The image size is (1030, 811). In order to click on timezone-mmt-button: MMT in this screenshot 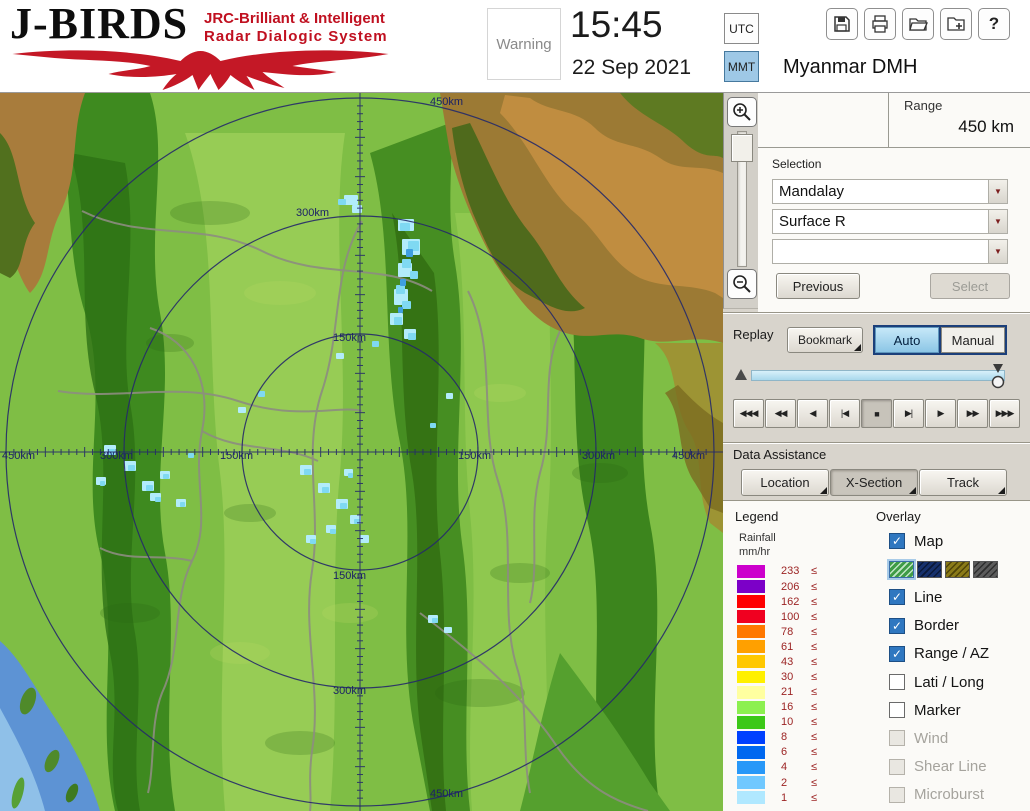, I will do `click(741, 66)`.